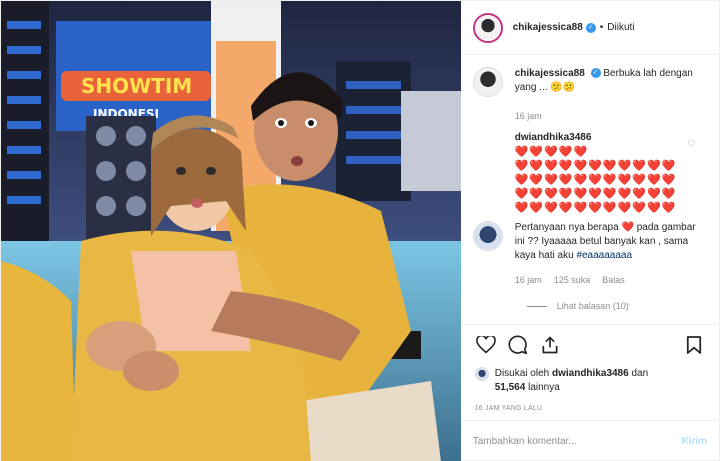 The width and height of the screenshot is (720, 461). Describe the element at coordinates (572, 280) in the screenshot. I see `comment-likes: 125 suka` at that location.